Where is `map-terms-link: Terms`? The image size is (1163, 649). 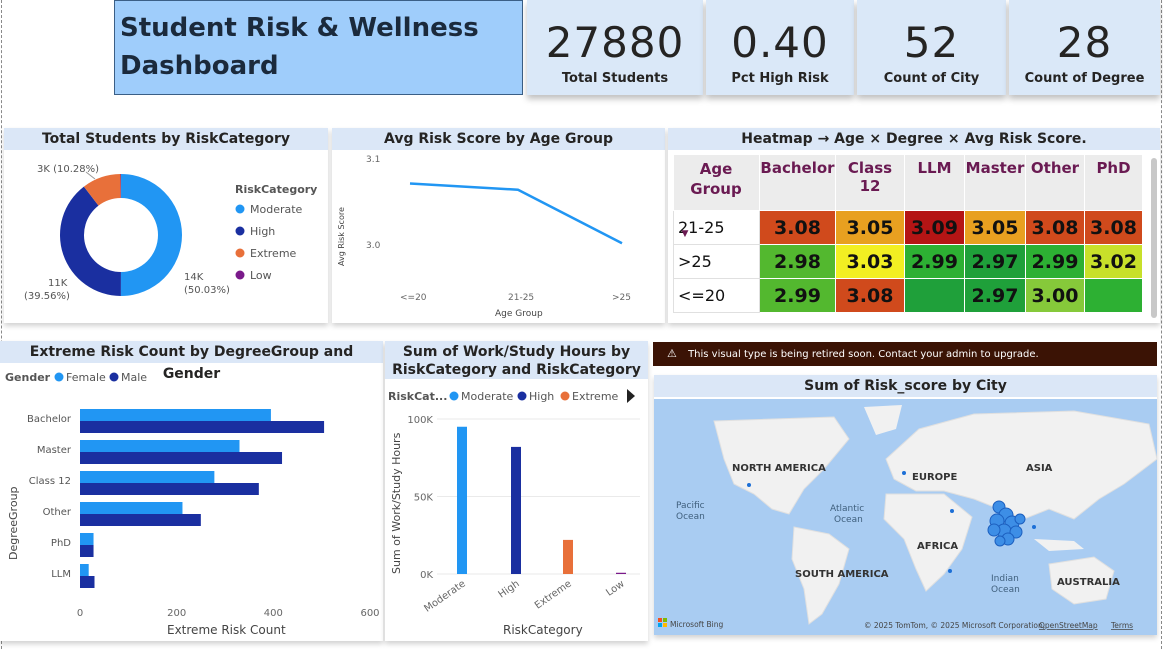 map-terms-link: Terms is located at coordinates (1121, 625).